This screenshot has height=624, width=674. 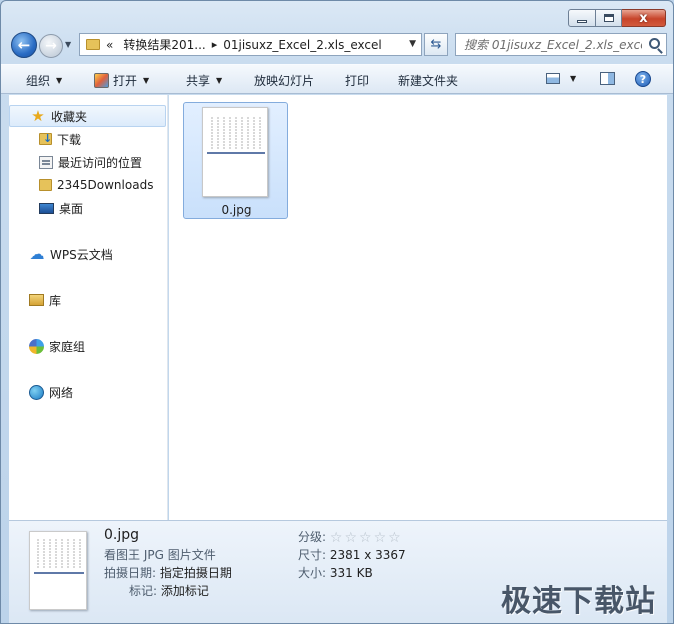 What do you see at coordinates (160, 555) in the screenshot?
I see `details-file-type: 看图王 JPG 图片文件` at bounding box center [160, 555].